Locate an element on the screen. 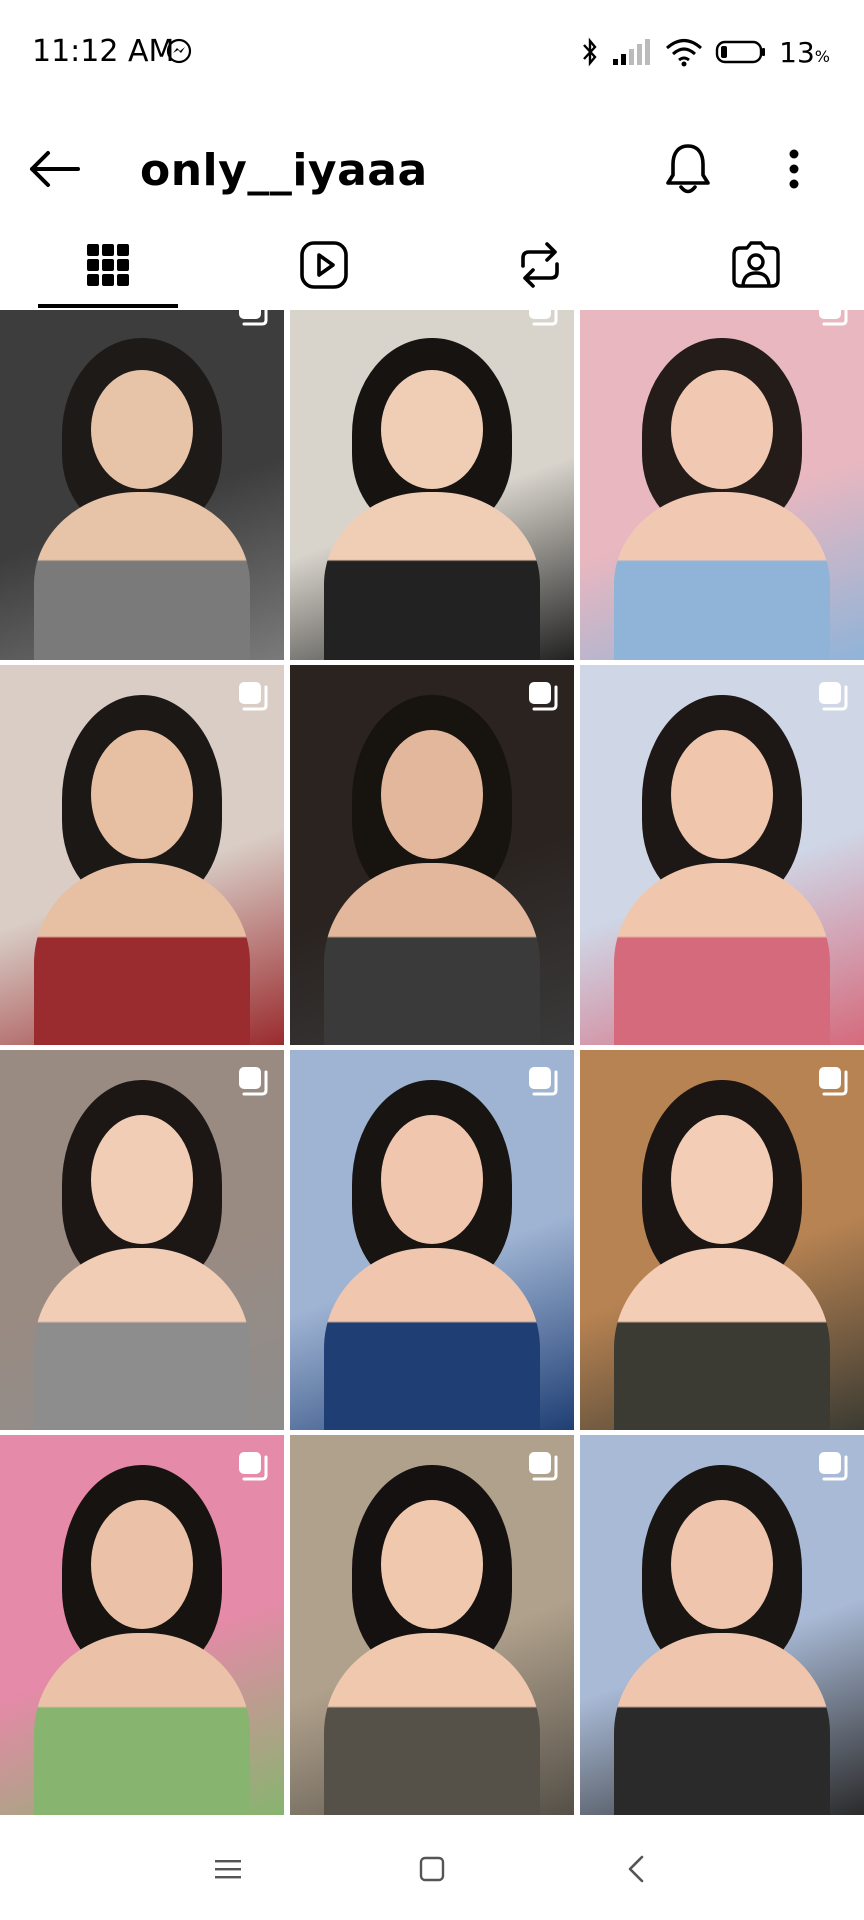 The image size is (864, 1920). tab-tagged is located at coordinates (756, 265).